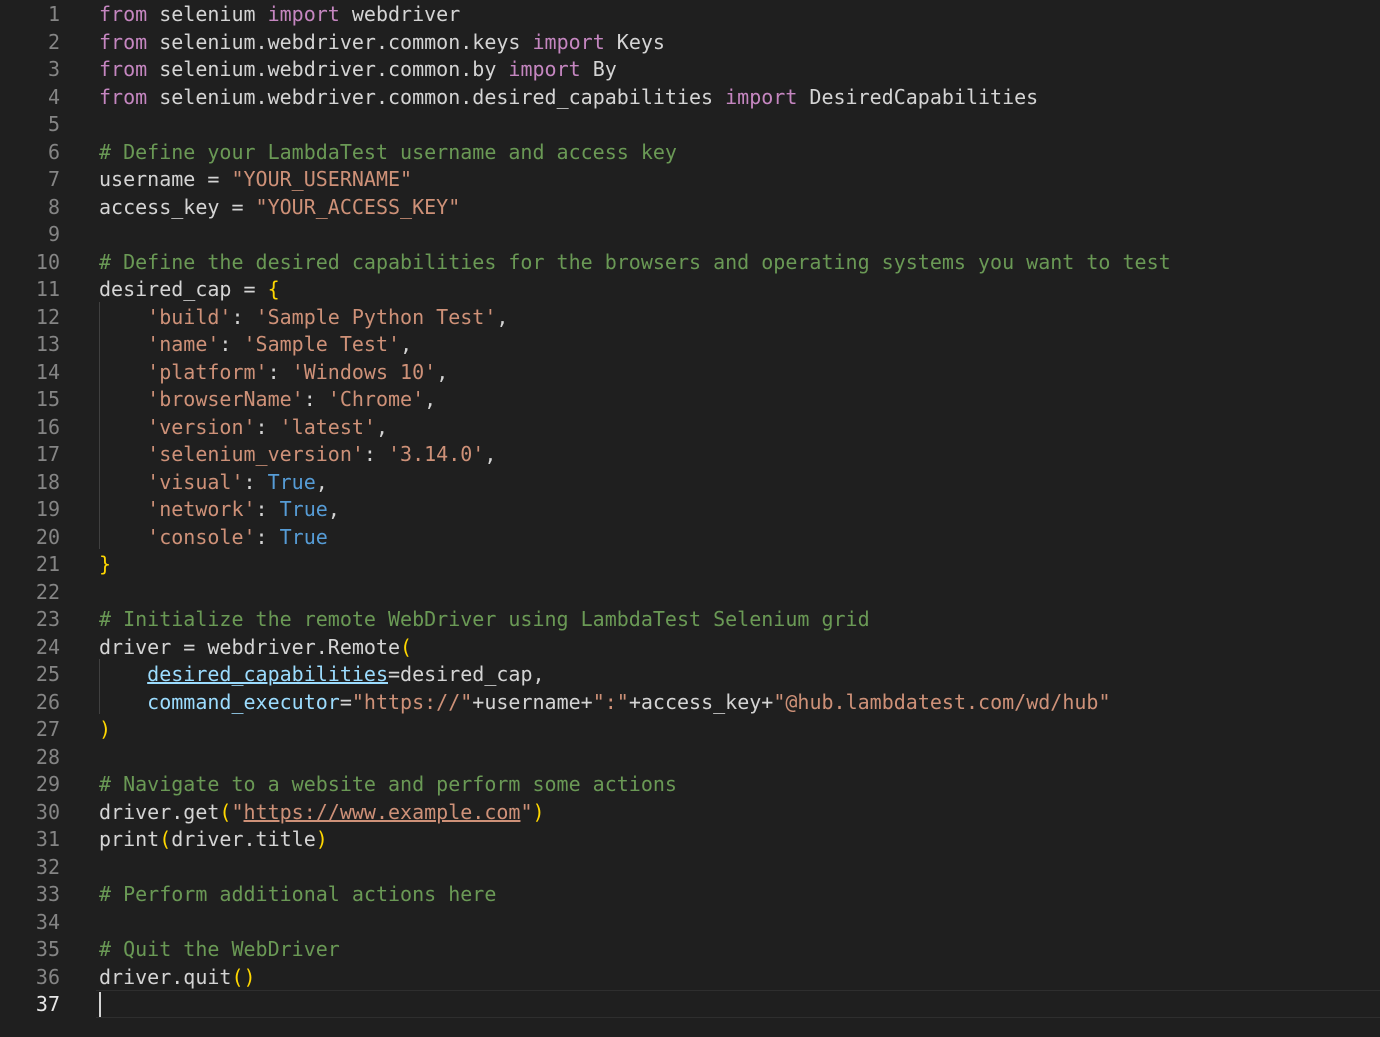 The image size is (1380, 1037). Describe the element at coordinates (690, 125) in the screenshot. I see `code-line: 5` at that location.